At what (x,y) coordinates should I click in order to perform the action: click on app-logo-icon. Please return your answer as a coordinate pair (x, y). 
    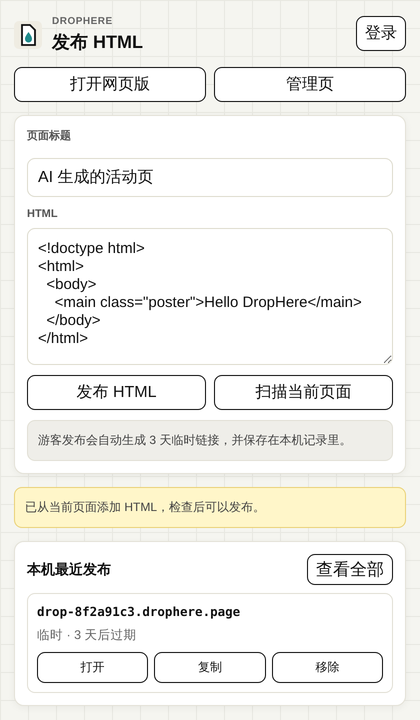
    Looking at the image, I should click on (28, 35).